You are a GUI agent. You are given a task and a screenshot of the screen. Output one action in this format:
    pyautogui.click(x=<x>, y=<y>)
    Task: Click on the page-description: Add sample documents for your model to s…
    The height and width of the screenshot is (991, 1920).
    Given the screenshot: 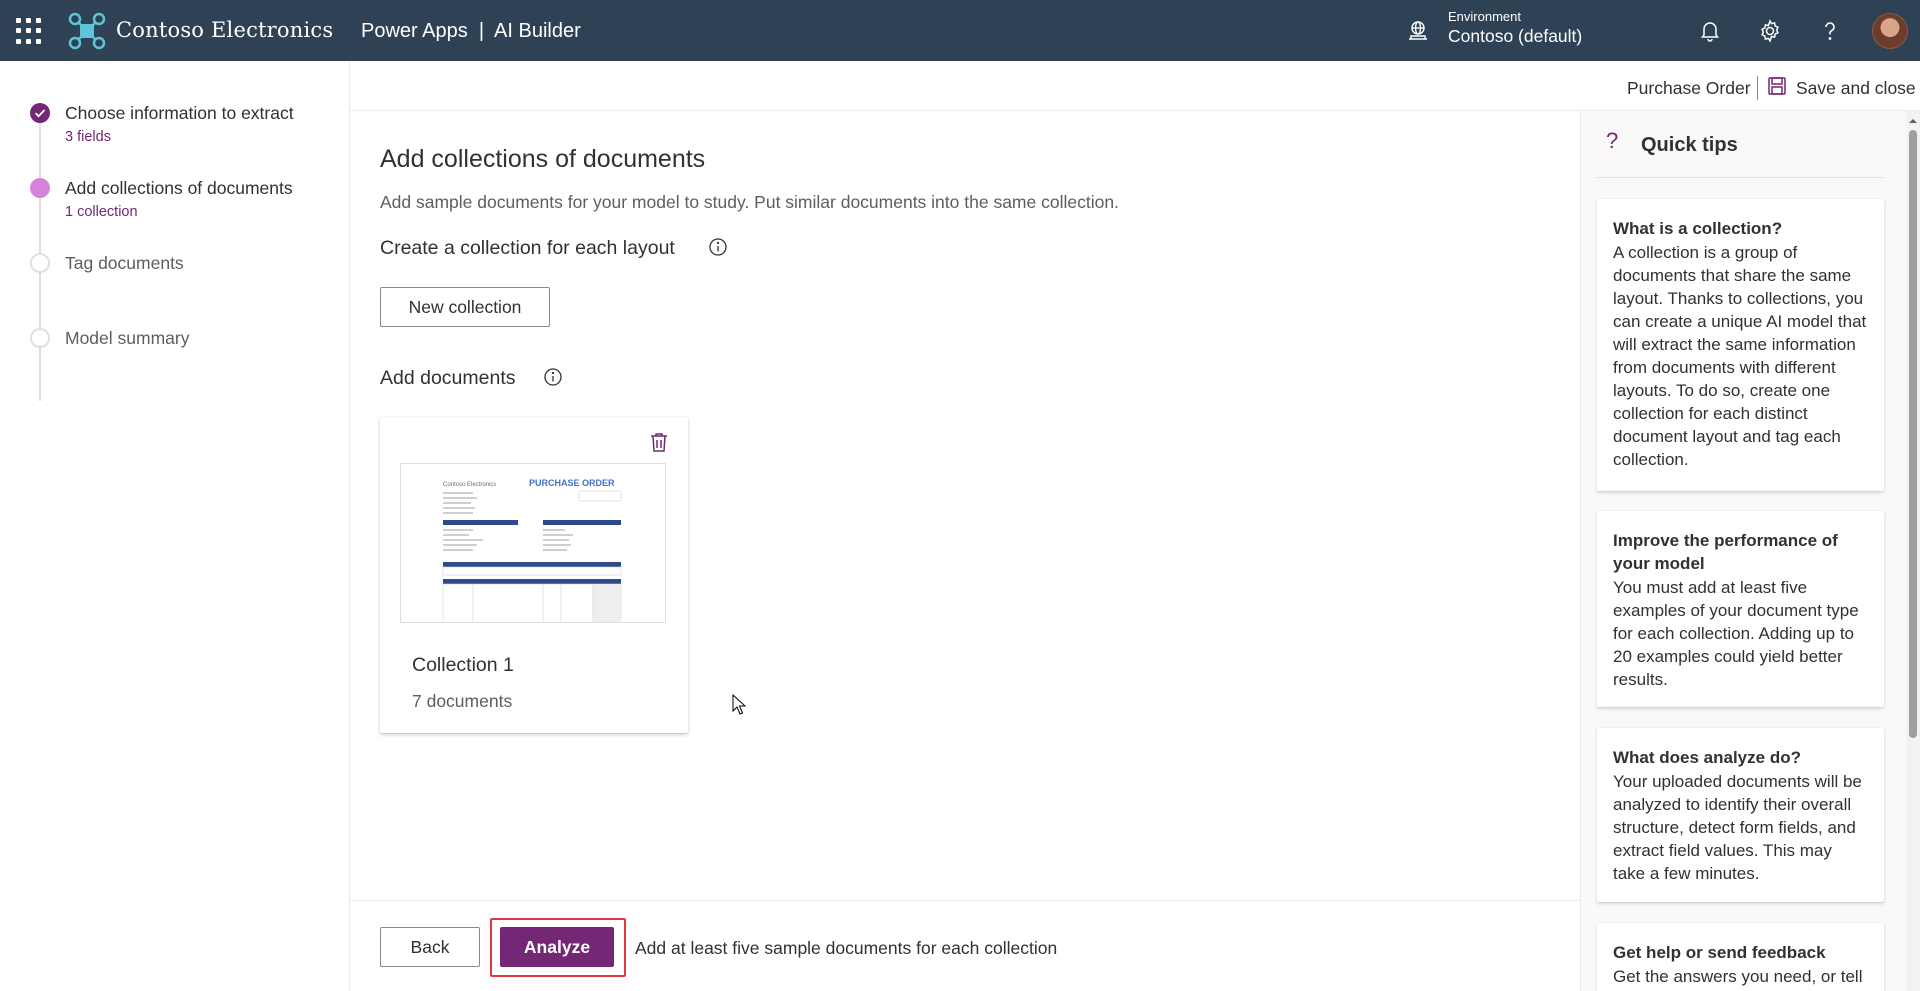 What is the action you would take?
    pyautogui.click(x=749, y=202)
    